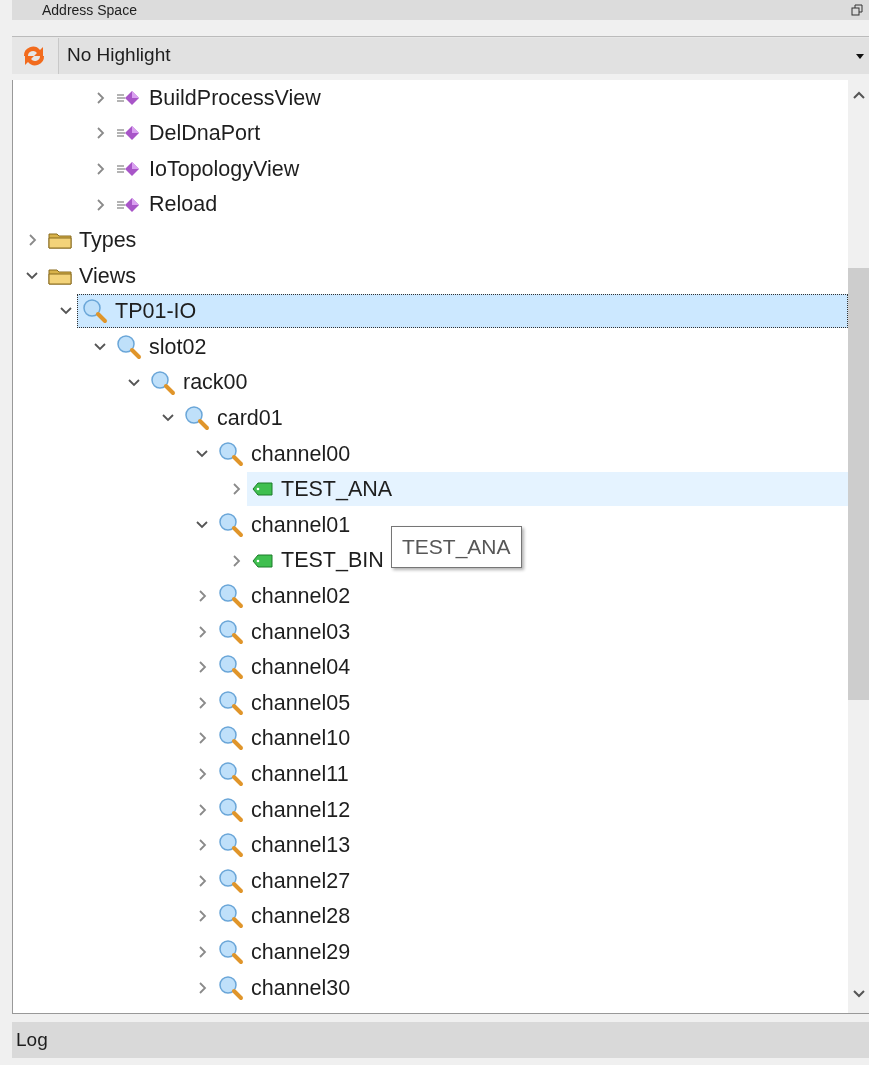 Image resolution: width=869 pixels, height=1065 pixels. What do you see at coordinates (215, 383) in the screenshot?
I see `tree-label: rack00` at bounding box center [215, 383].